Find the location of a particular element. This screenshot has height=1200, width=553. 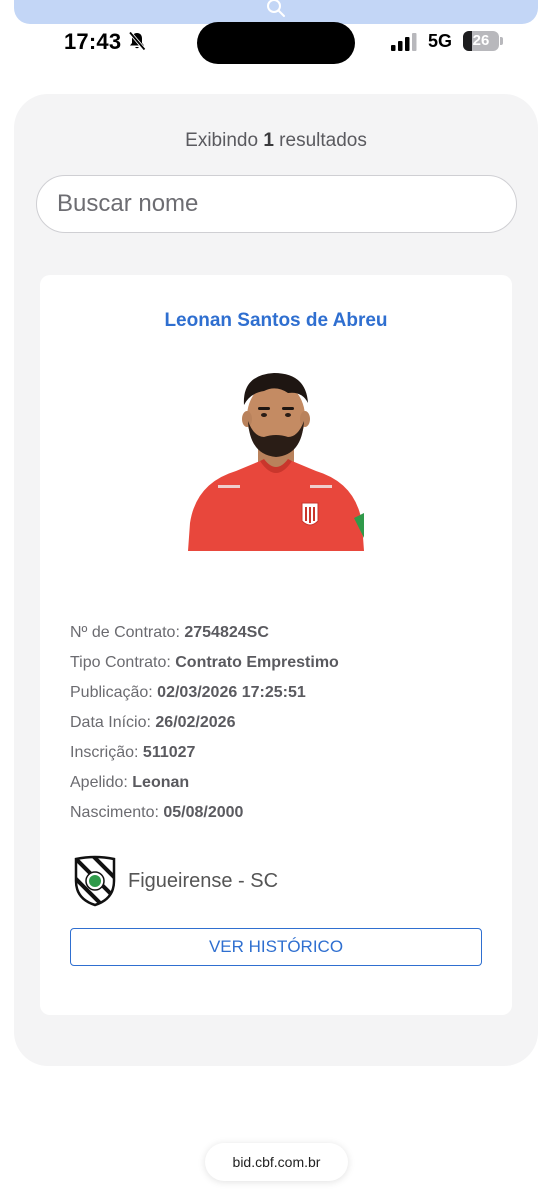

info-row: Tipo Contrato: Contrato Emprestimo is located at coordinates (204, 663).